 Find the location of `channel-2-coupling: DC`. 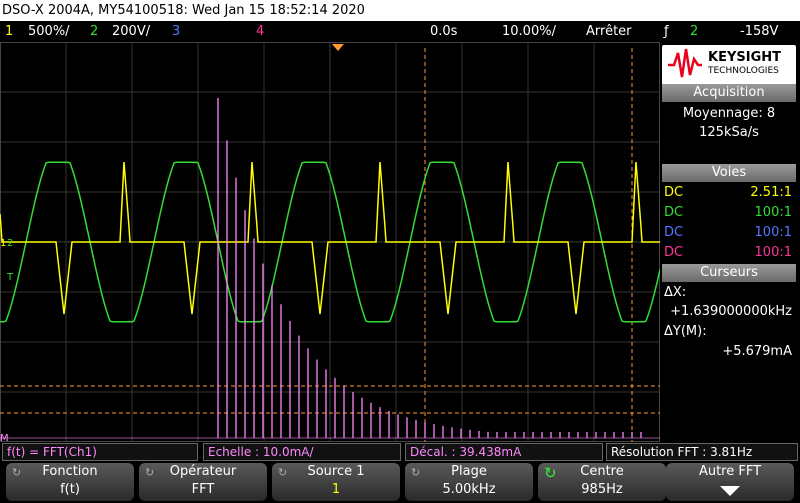

channel-2-coupling: DC is located at coordinates (674, 212).